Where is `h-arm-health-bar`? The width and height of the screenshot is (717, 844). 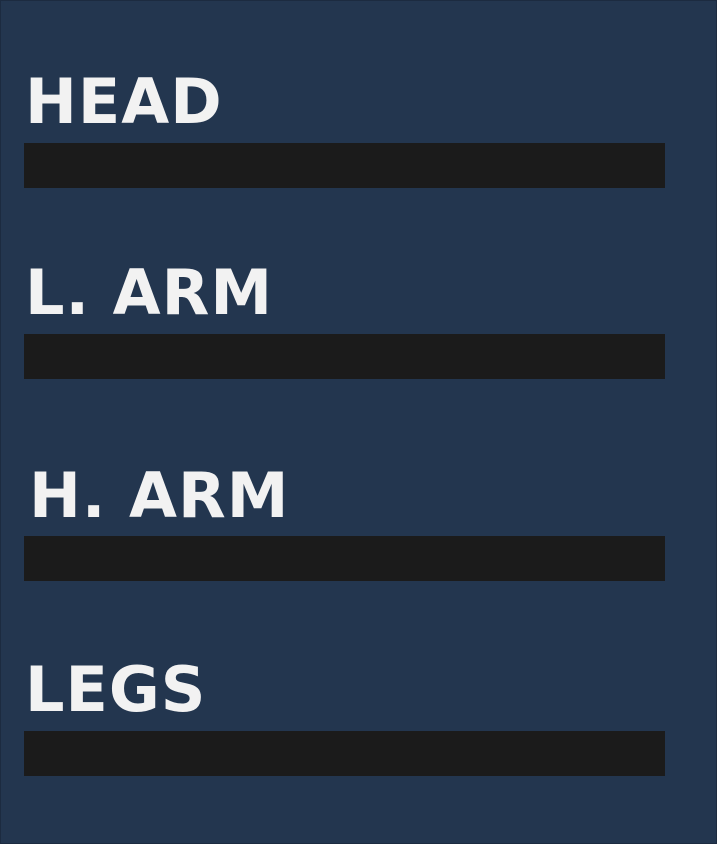 h-arm-health-bar is located at coordinates (344, 558).